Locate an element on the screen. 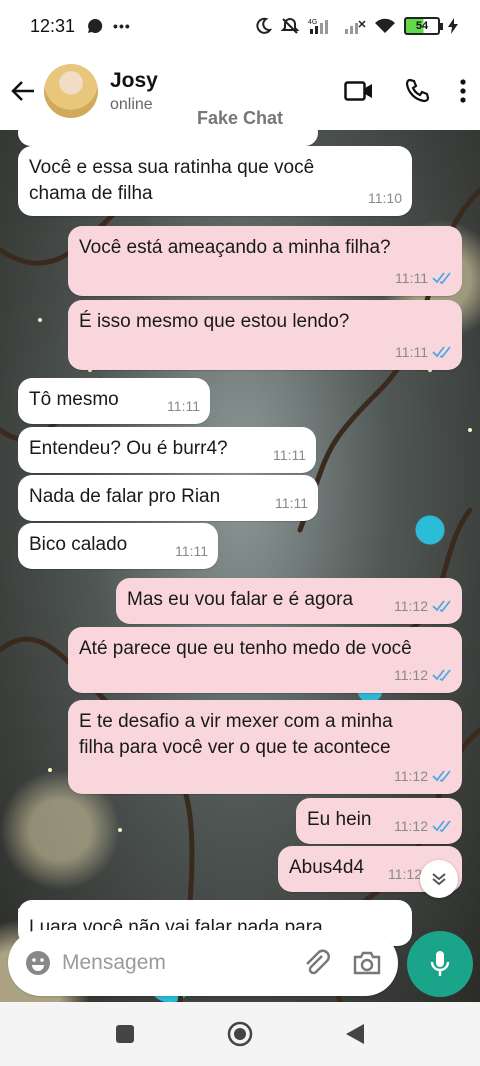  contact-info: Josy online is located at coordinates (134, 91).